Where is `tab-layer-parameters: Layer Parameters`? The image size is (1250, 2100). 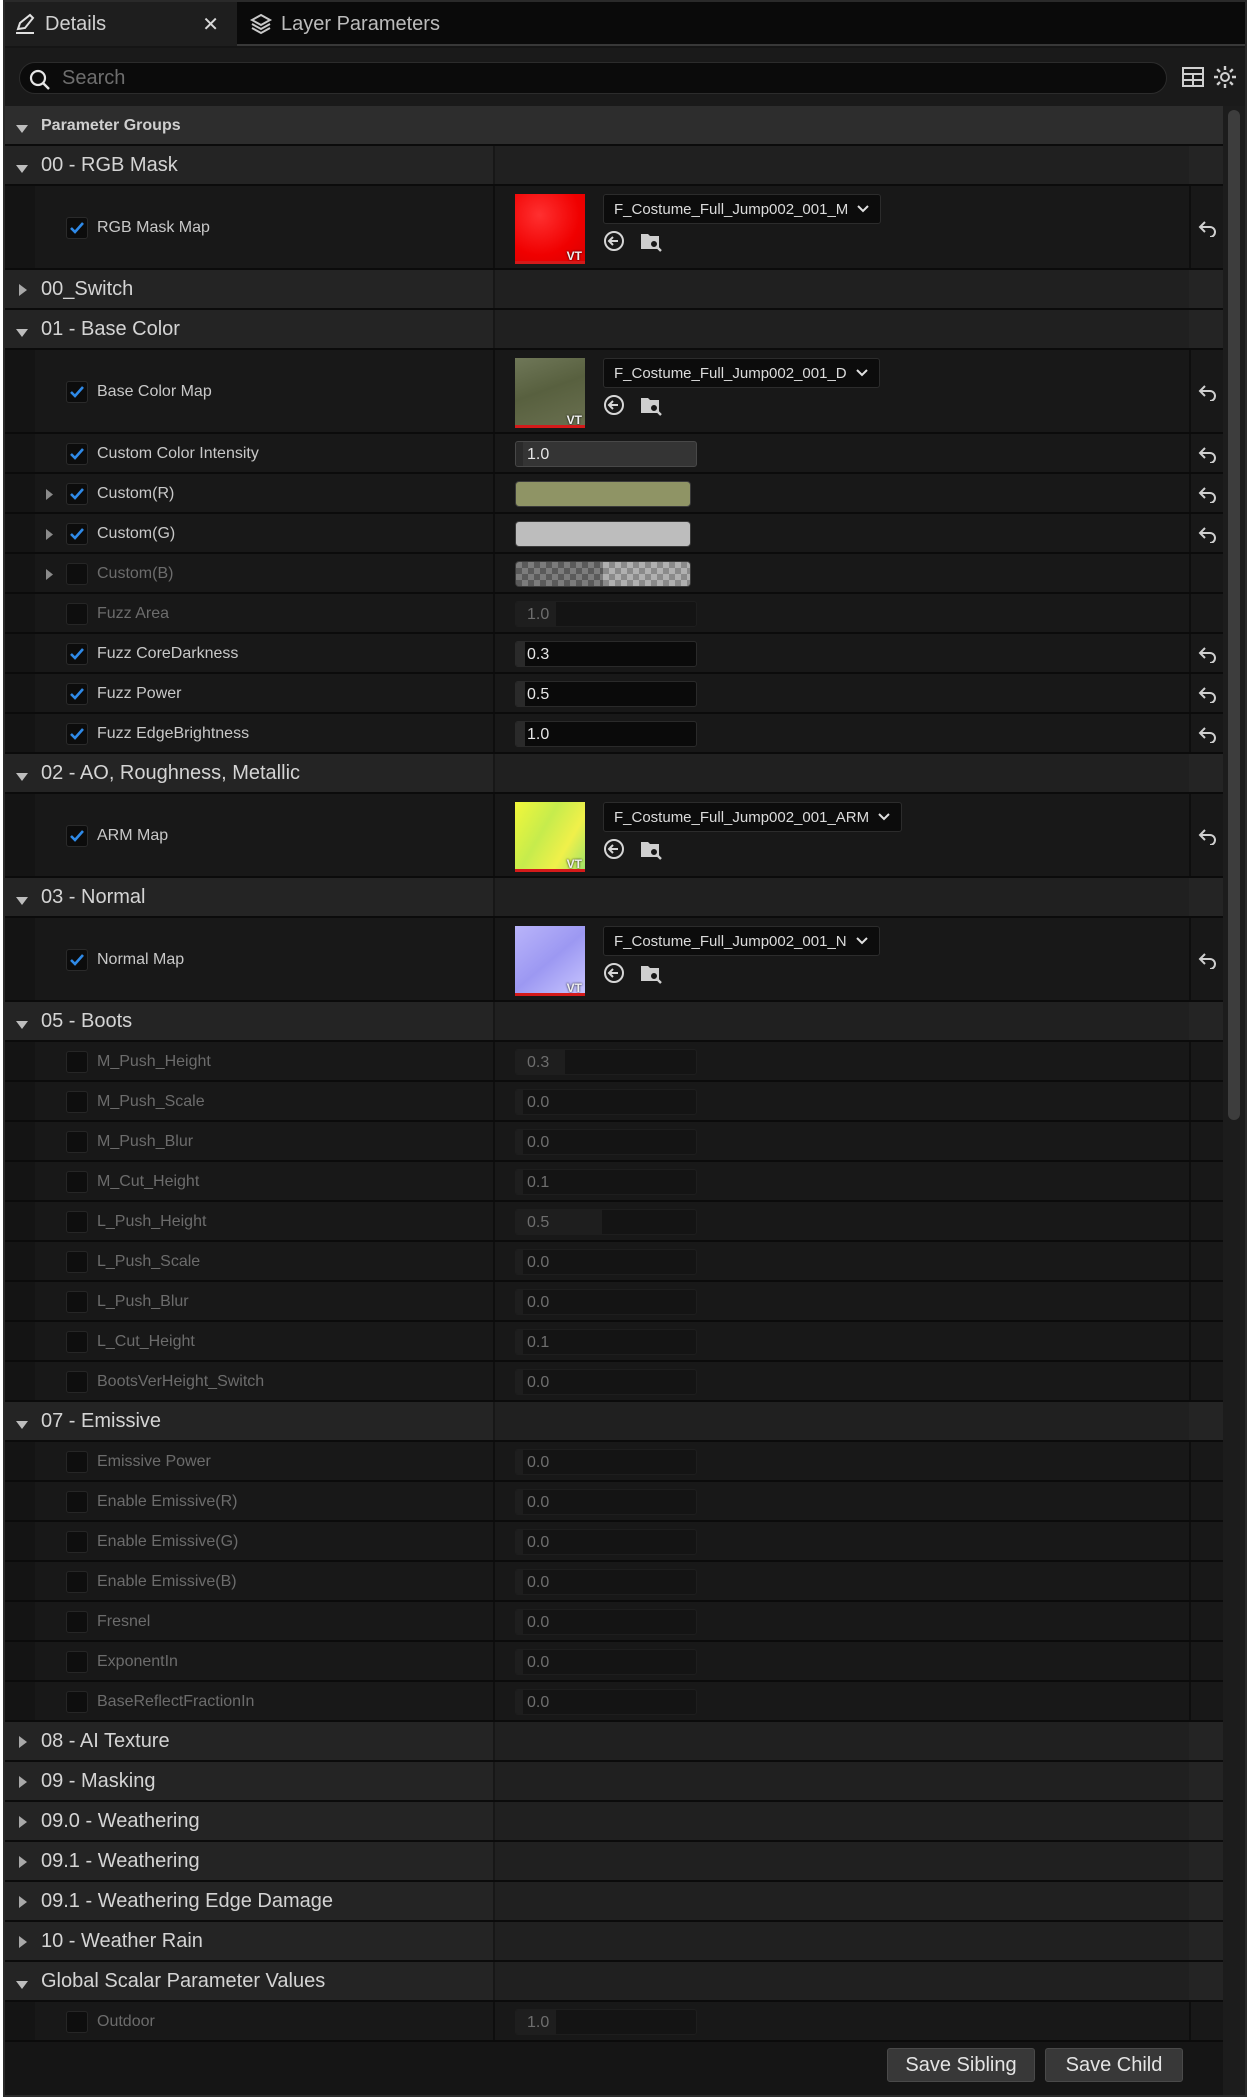
tab-layer-parameters: Layer Parameters is located at coordinates (371, 24).